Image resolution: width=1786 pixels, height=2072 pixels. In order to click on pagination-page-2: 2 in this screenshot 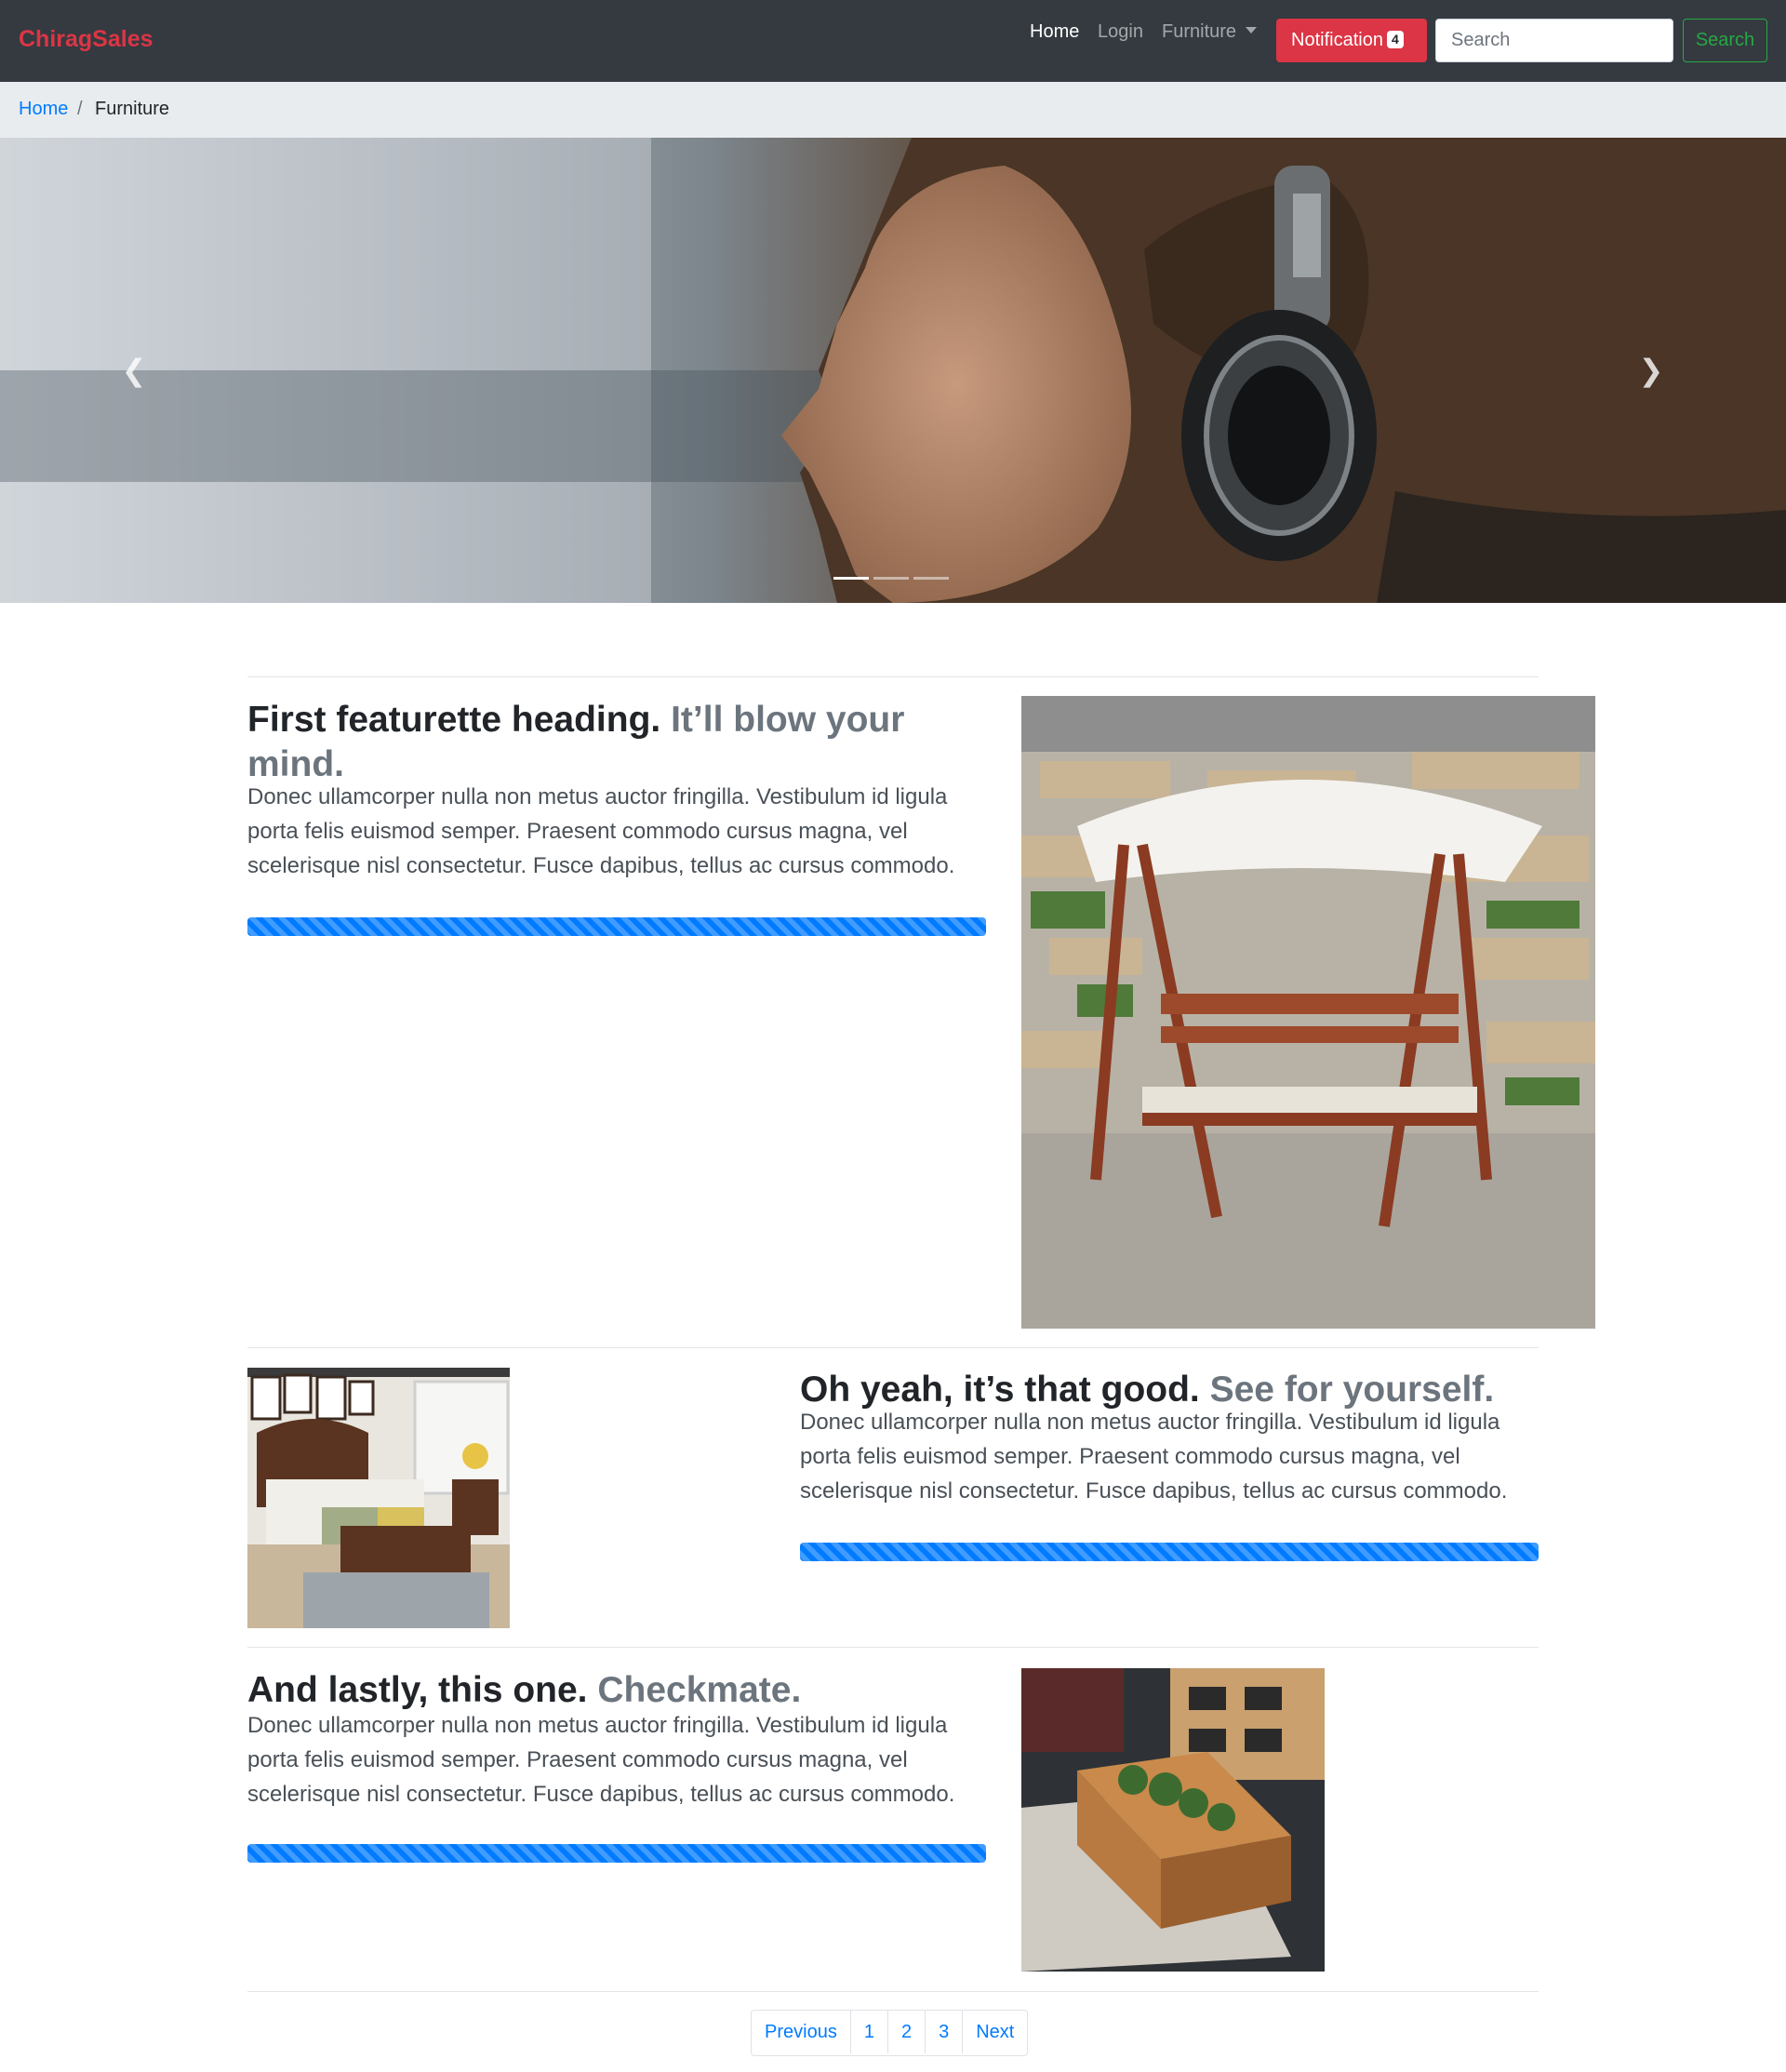, I will do `click(905, 2032)`.